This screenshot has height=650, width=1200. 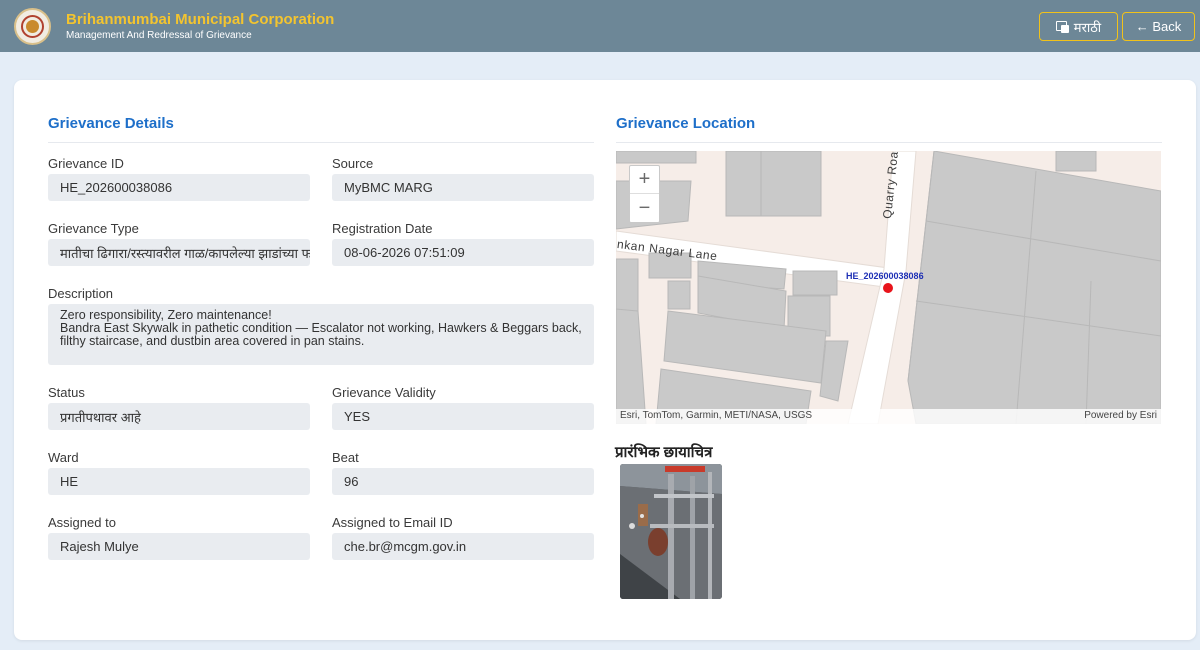 What do you see at coordinates (200, 19) in the screenshot?
I see `app-title: Brihanmumbai Municipal Corporation` at bounding box center [200, 19].